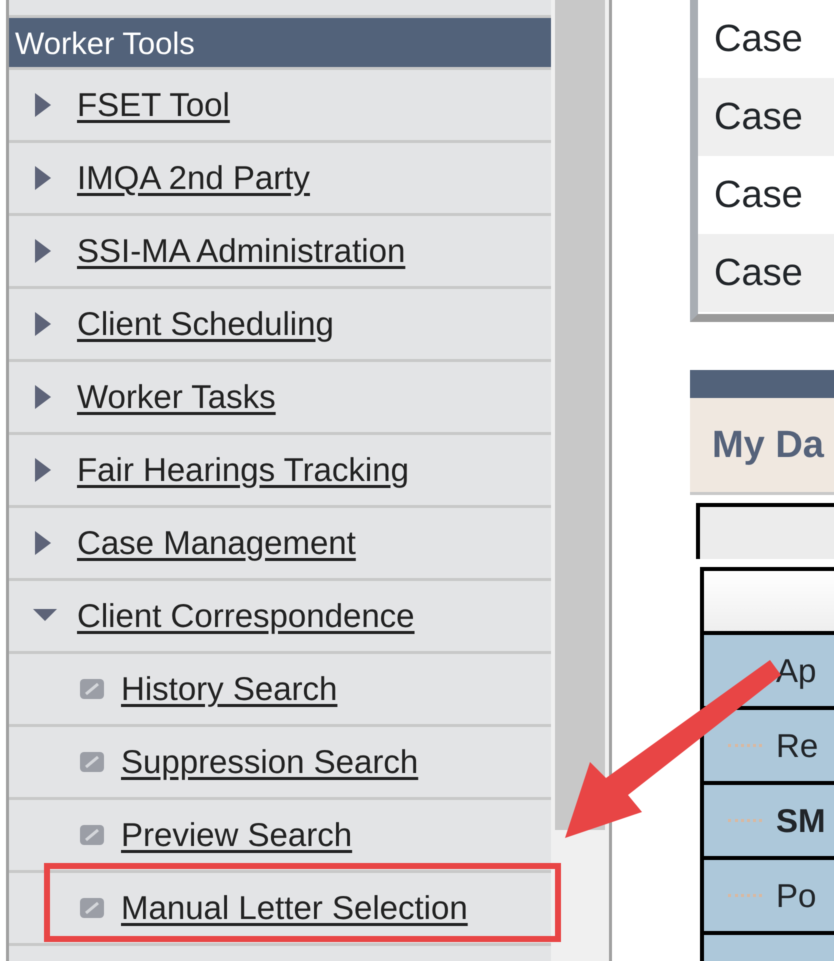  Describe the element at coordinates (243, 470) in the screenshot. I see `menu-link: Fair Hearings Tracking` at that location.